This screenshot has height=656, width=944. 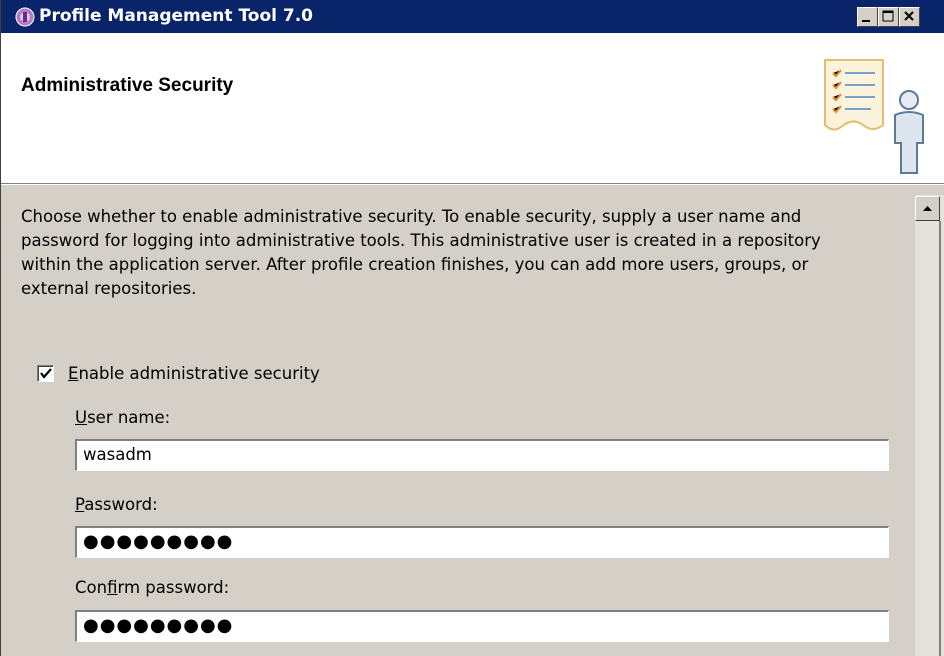 I want to click on scroll-up-button, so click(x=927, y=208).